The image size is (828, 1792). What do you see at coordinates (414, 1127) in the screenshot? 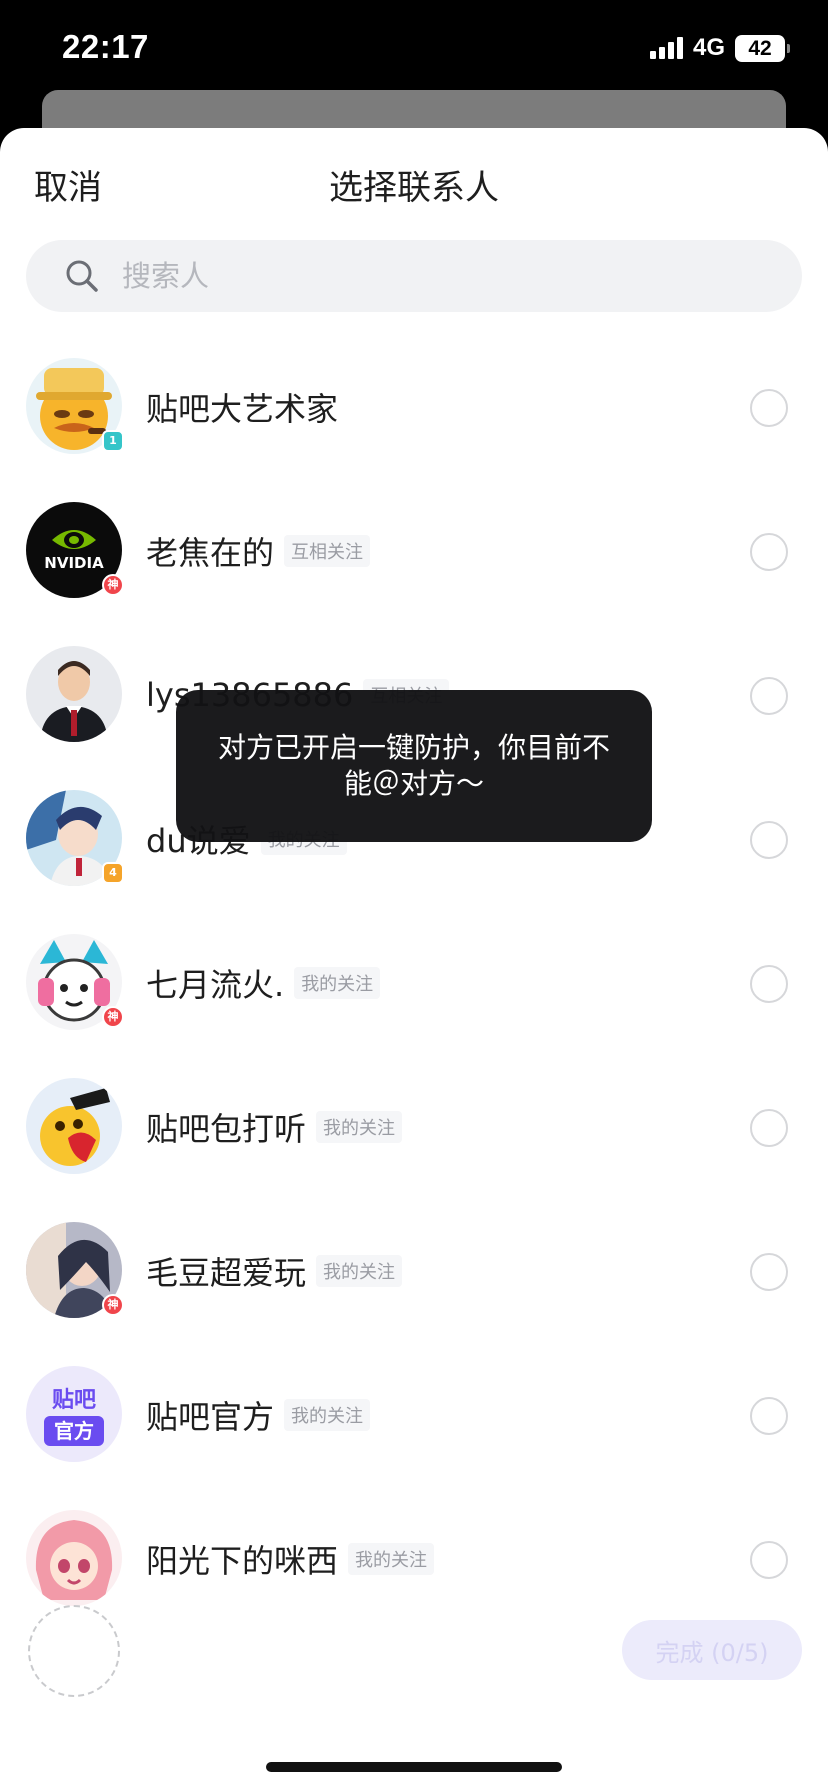
I see `contact-row: 贴吧包打听 我的关注` at bounding box center [414, 1127].